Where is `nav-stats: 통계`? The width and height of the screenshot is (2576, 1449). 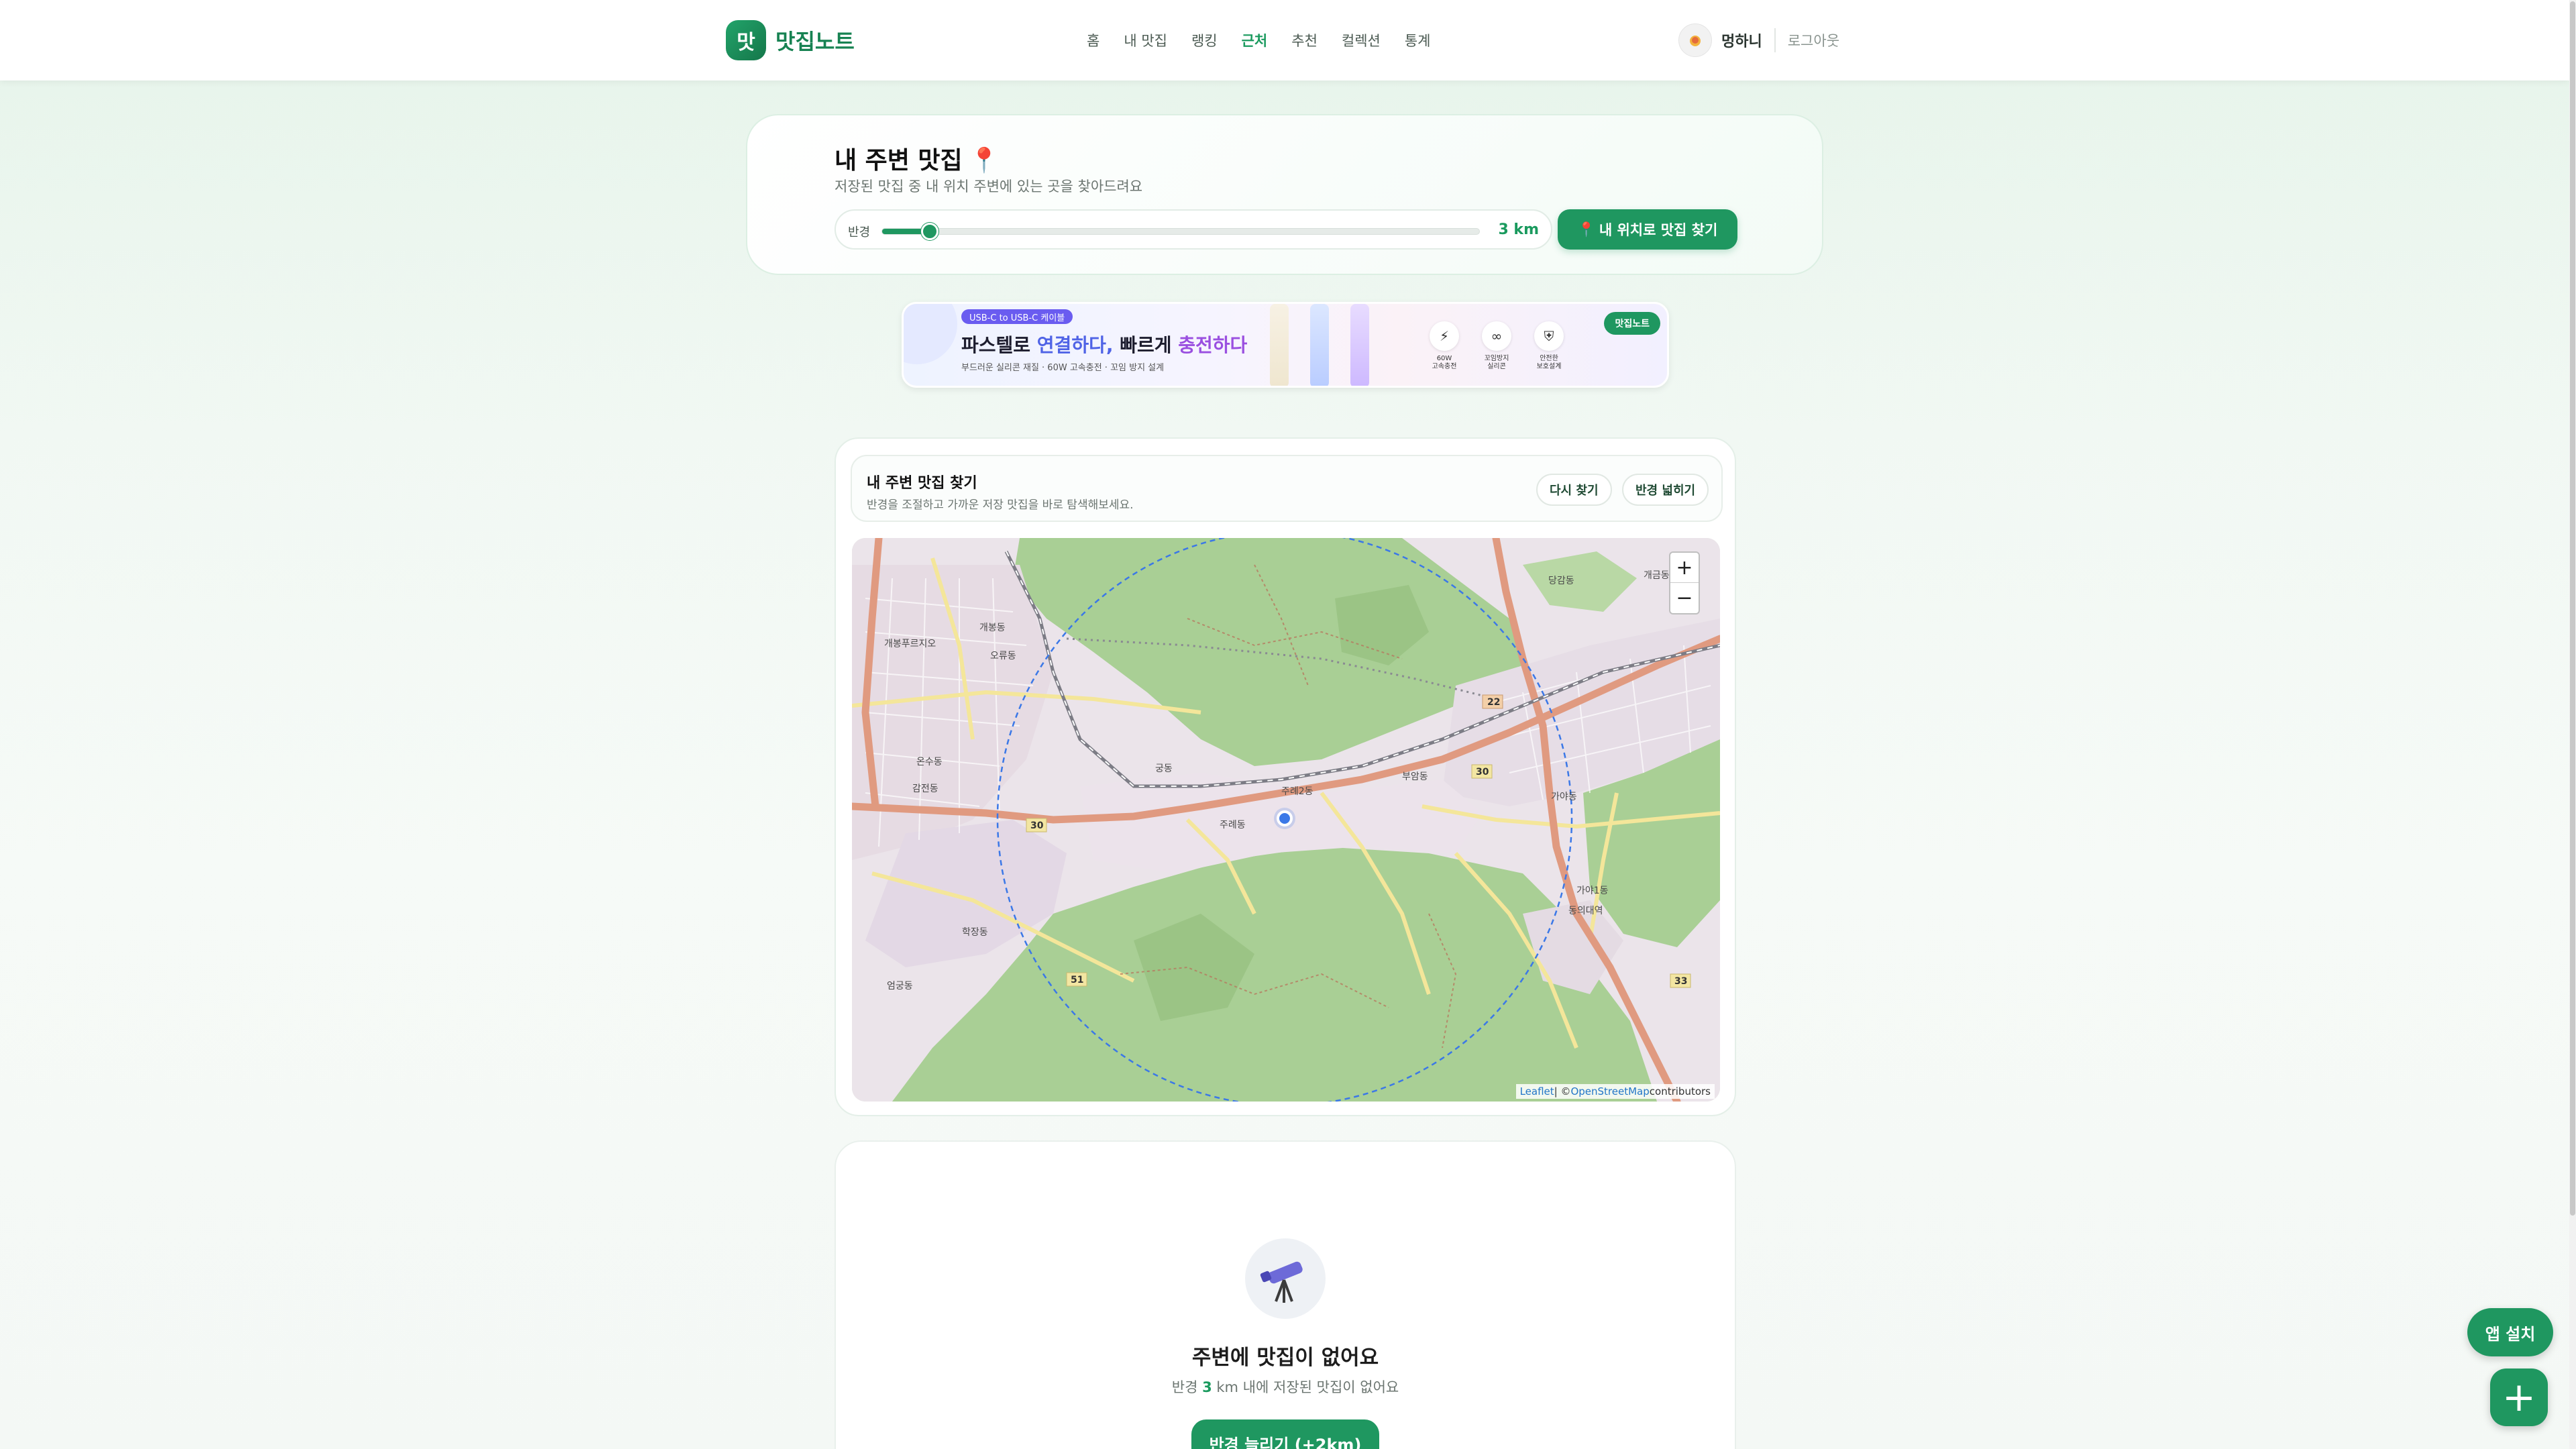 nav-stats: 통계 is located at coordinates (1418, 40).